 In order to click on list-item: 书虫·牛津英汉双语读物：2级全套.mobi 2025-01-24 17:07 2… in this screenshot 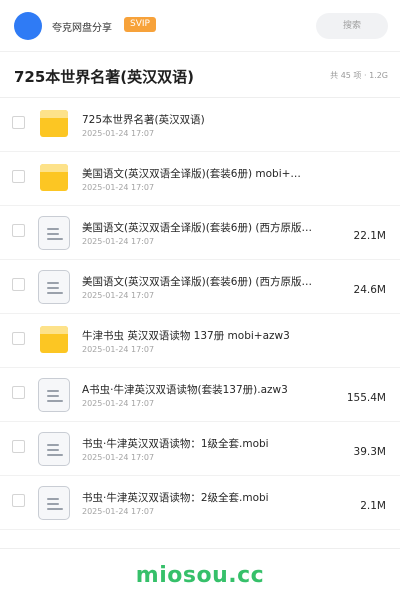, I will do `click(200, 503)`.